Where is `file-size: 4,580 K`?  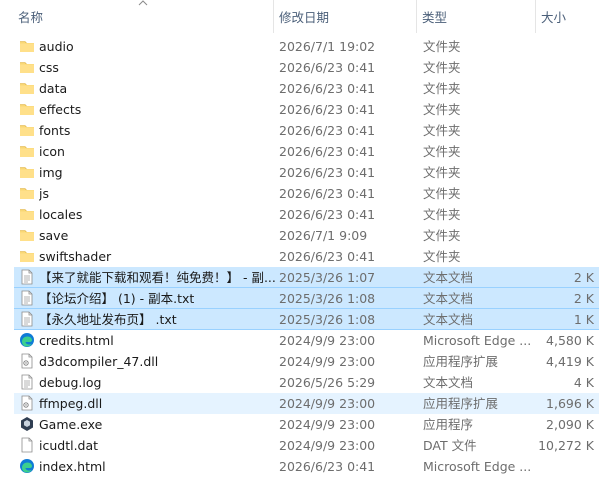 file-size: 4,580 K is located at coordinates (570, 340).